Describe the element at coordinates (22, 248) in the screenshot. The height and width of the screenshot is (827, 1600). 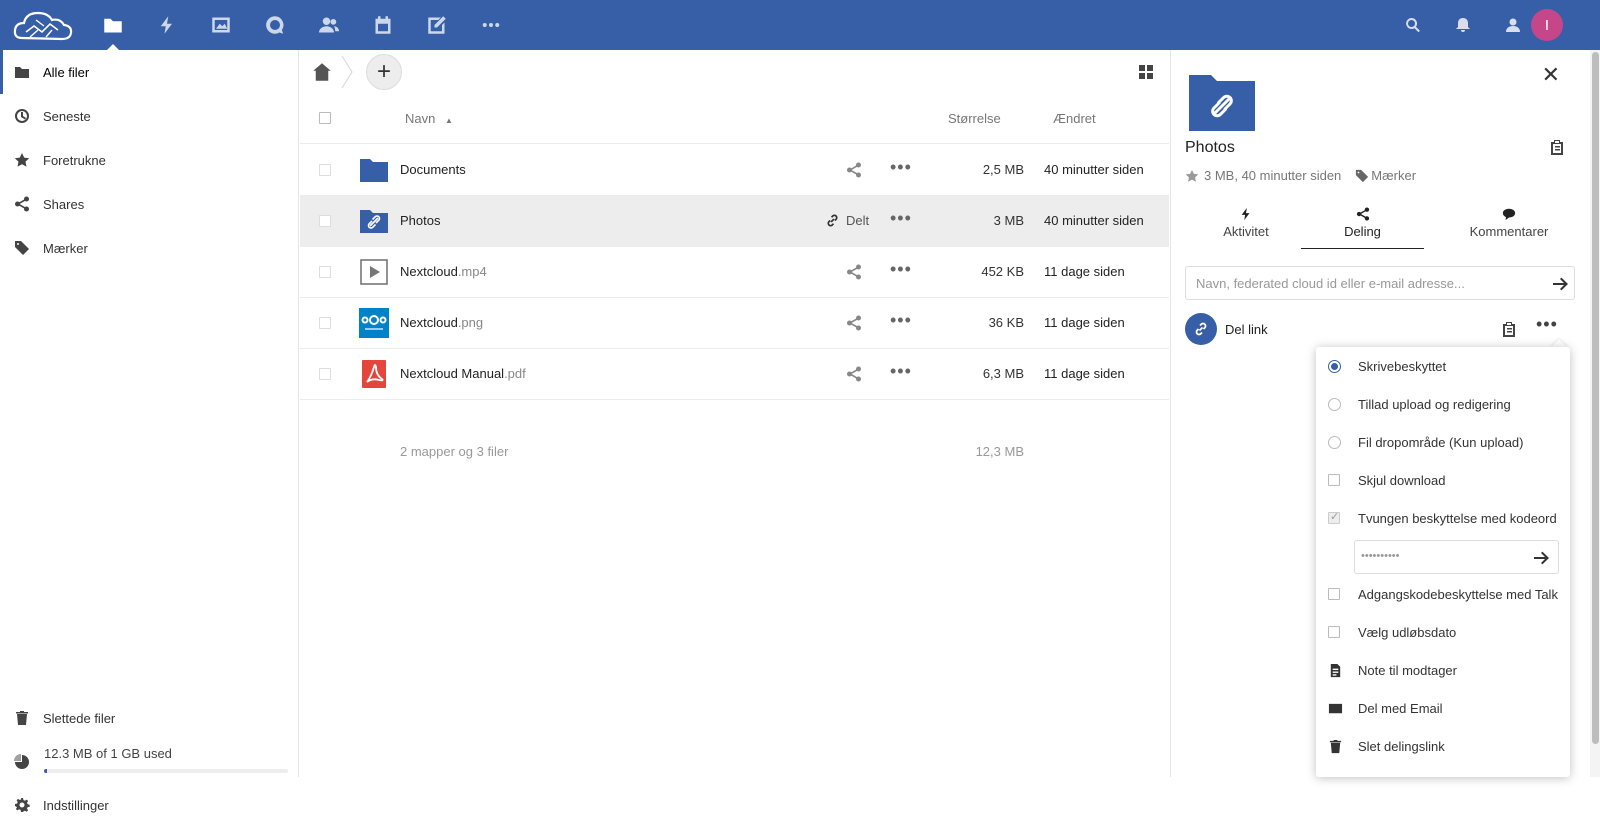
I see `tag-icon` at that location.